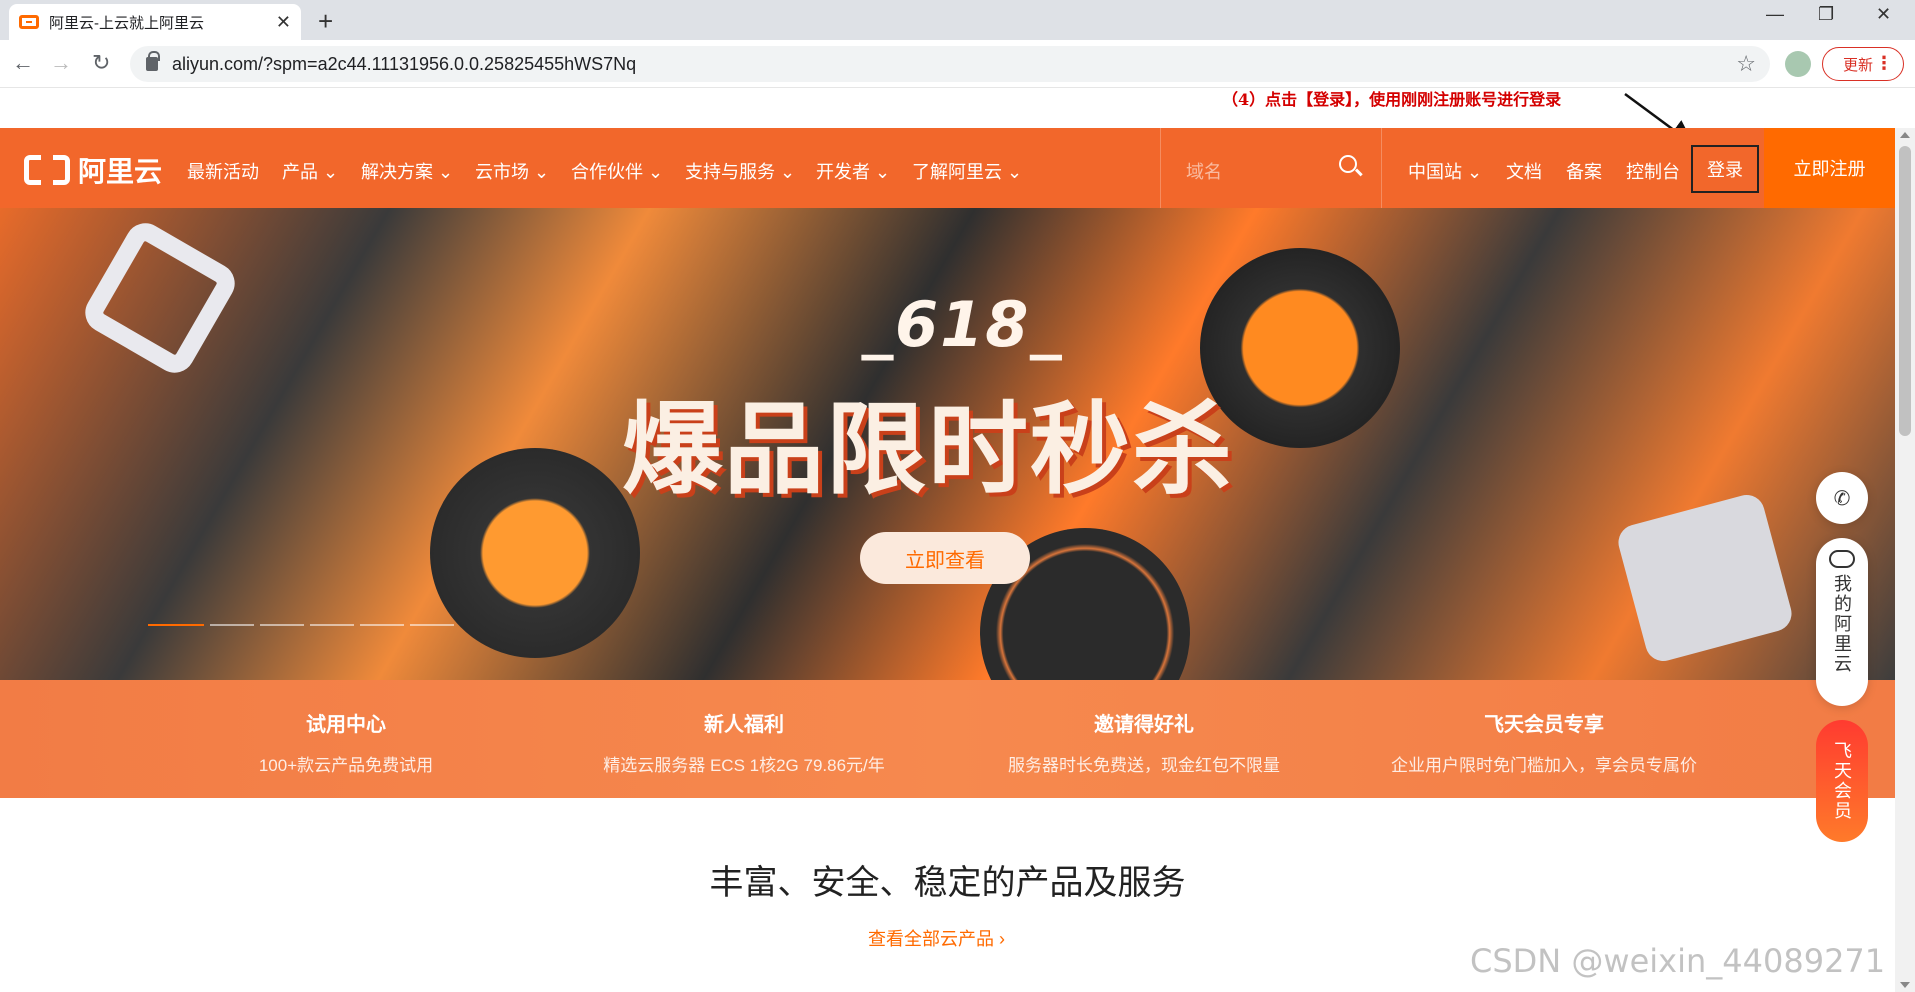  Describe the element at coordinates (310, 171) in the screenshot. I see `nav-item-products: 产品 ⌄` at that location.